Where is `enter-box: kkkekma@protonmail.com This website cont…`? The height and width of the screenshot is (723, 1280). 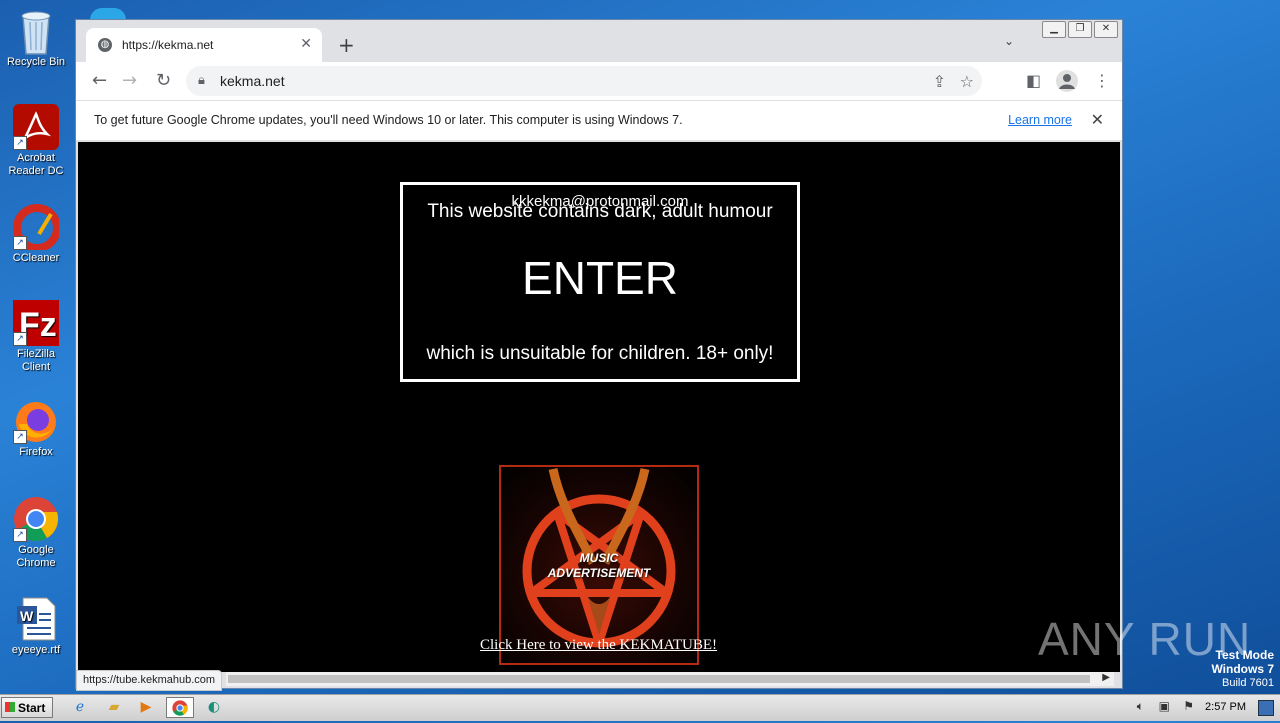 enter-box: kkkekma@protonmail.com This website cont… is located at coordinates (600, 282).